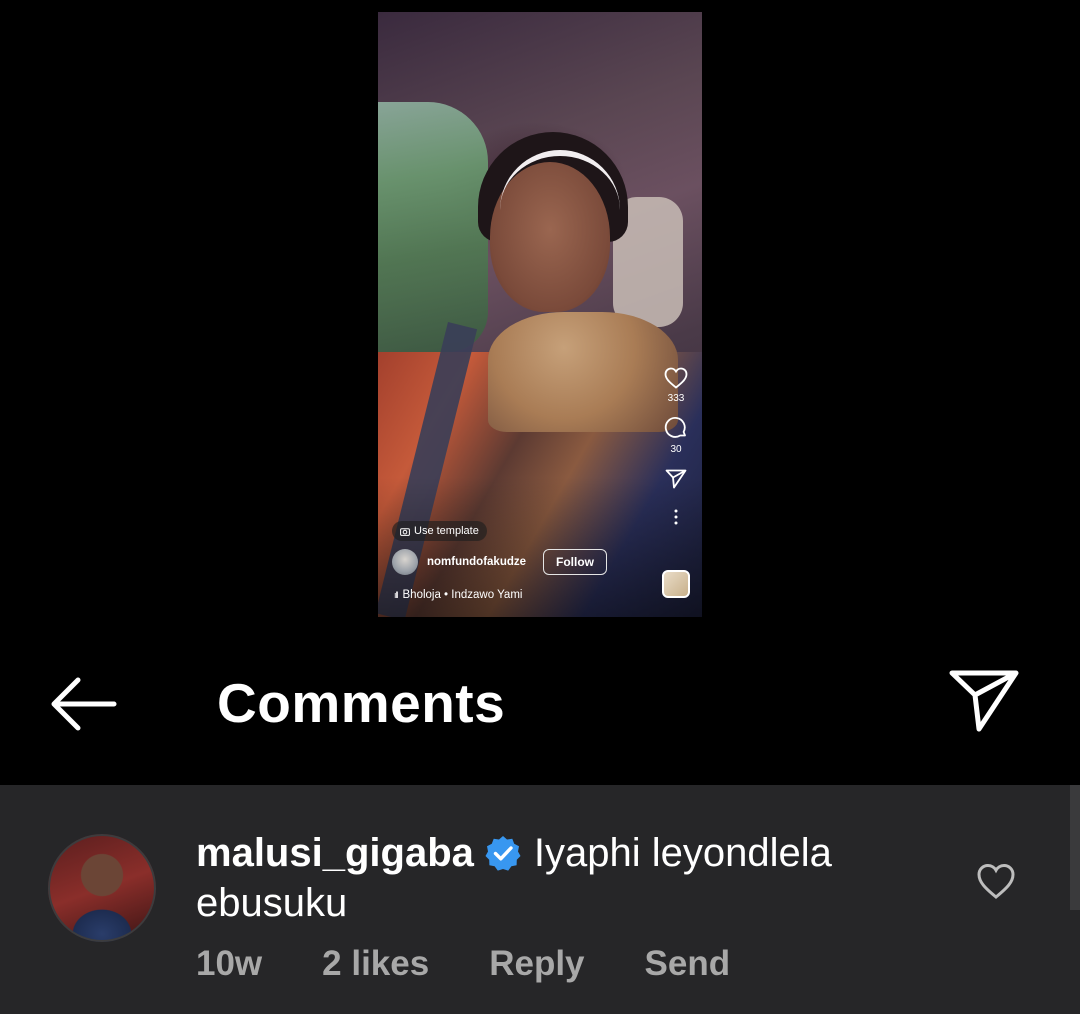 The width and height of the screenshot is (1080, 1014). What do you see at coordinates (676, 398) in the screenshot?
I see `like-count: 333` at bounding box center [676, 398].